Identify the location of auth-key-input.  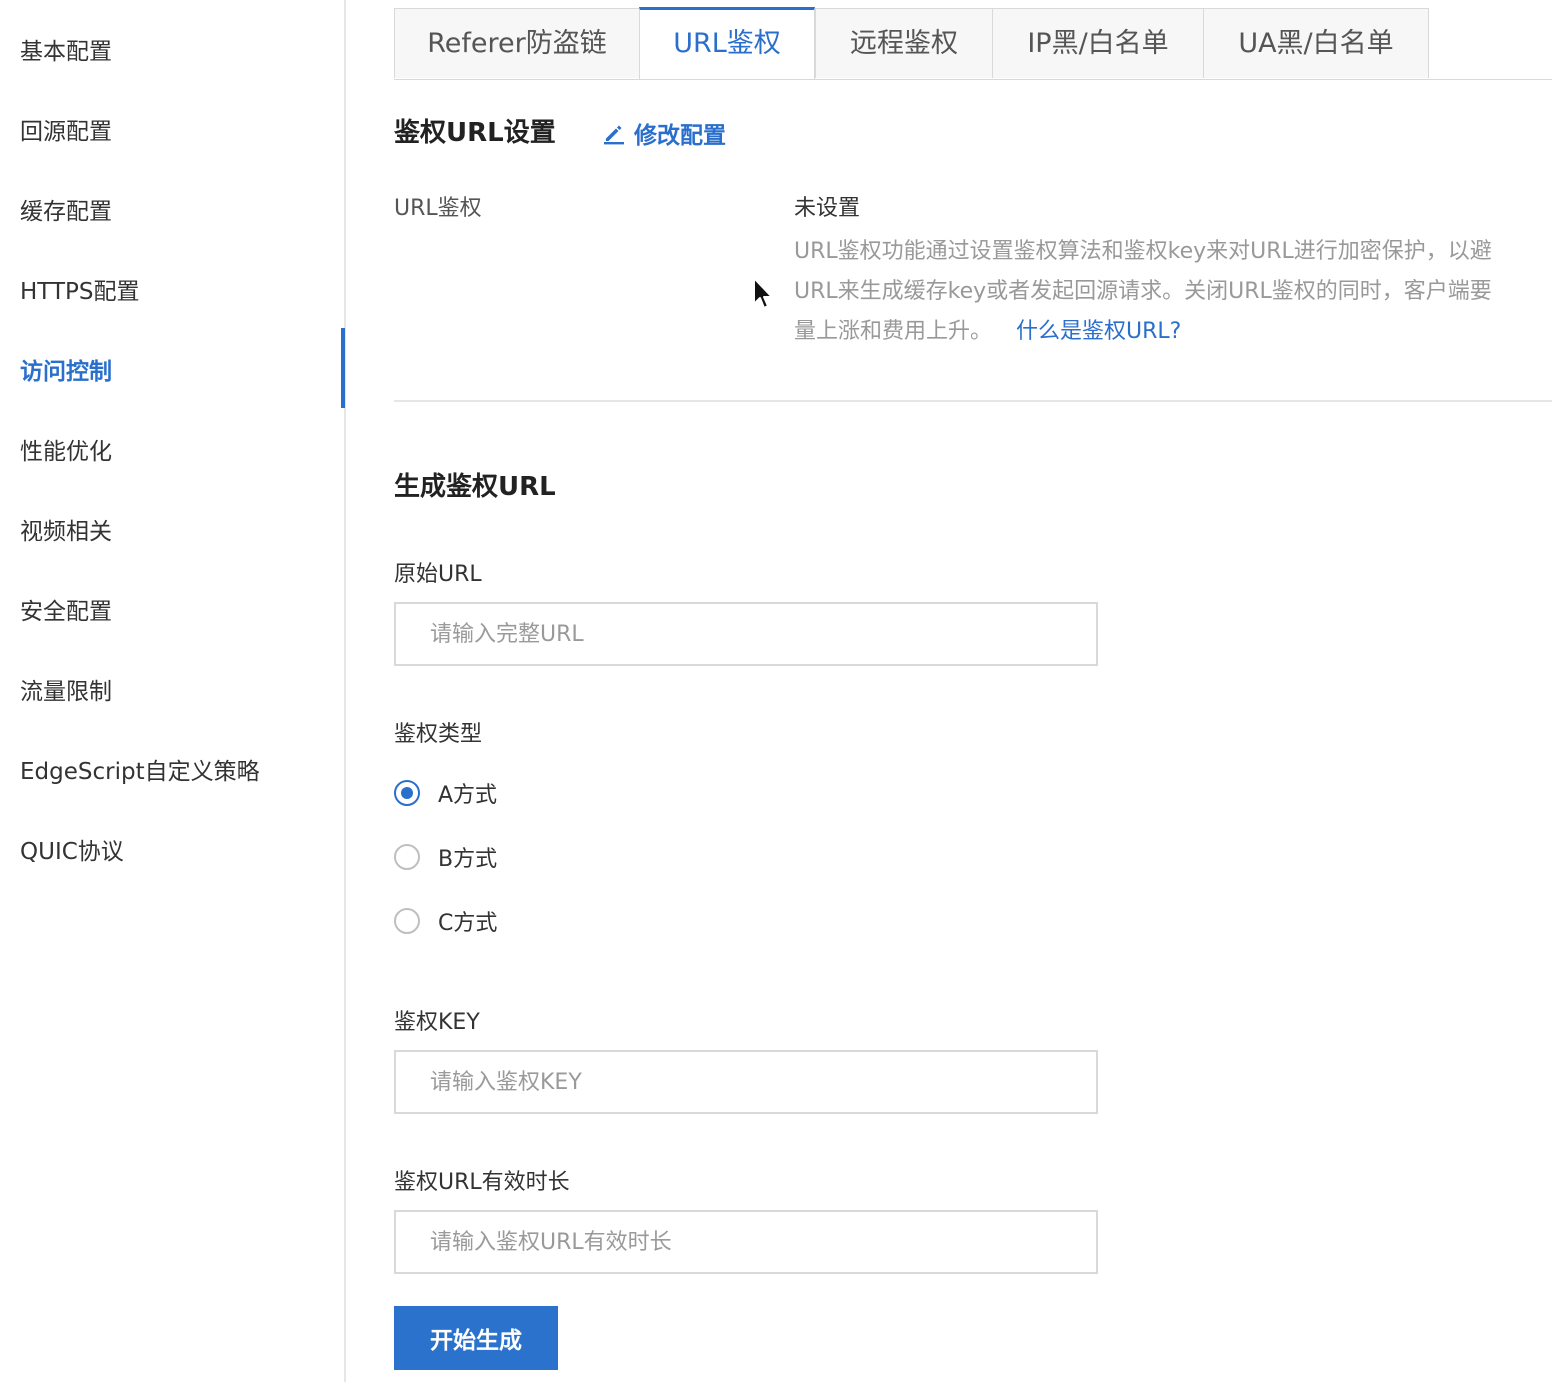
(746, 1082).